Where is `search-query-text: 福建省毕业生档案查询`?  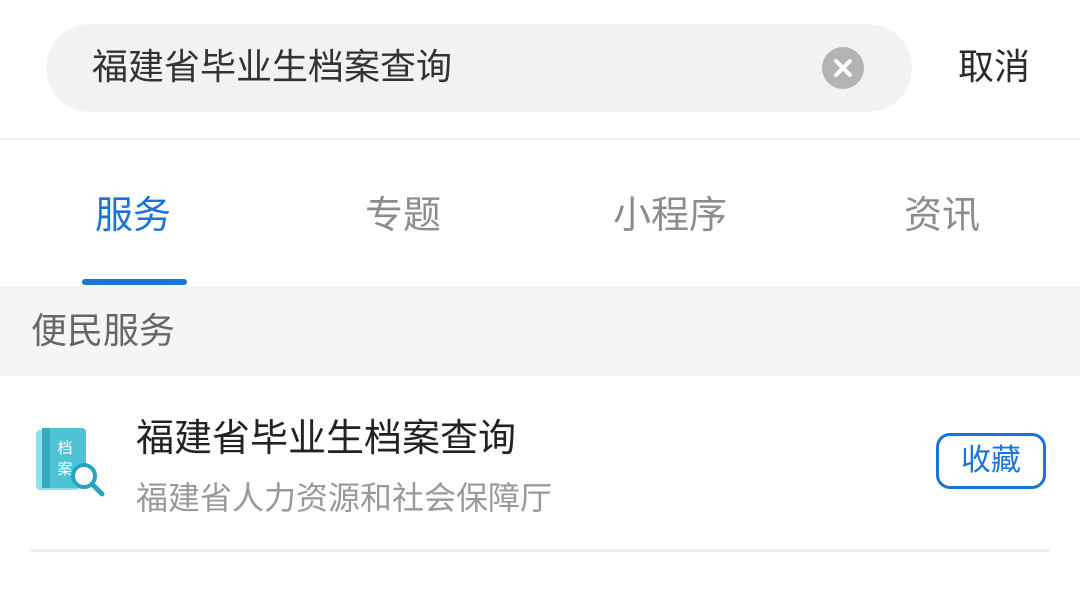
search-query-text: 福建省毕业生档案查询 is located at coordinates (272, 68).